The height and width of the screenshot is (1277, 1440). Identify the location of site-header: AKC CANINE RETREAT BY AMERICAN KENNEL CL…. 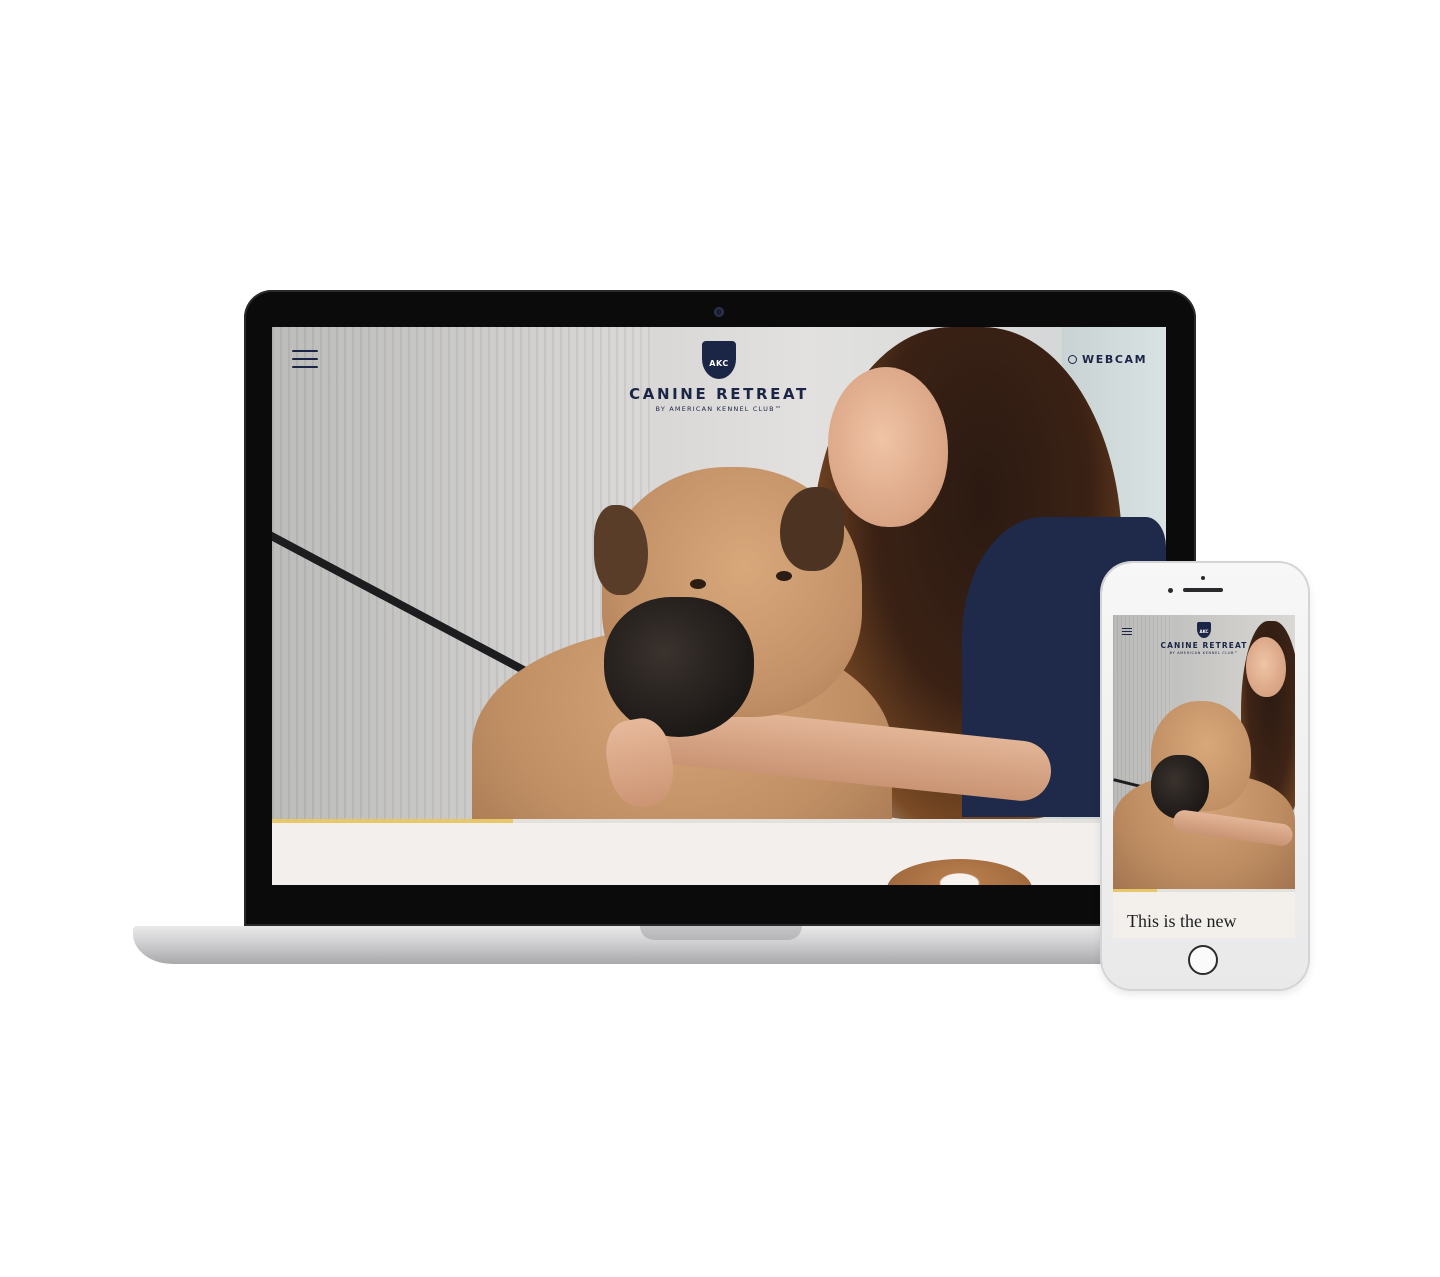
(719, 377).